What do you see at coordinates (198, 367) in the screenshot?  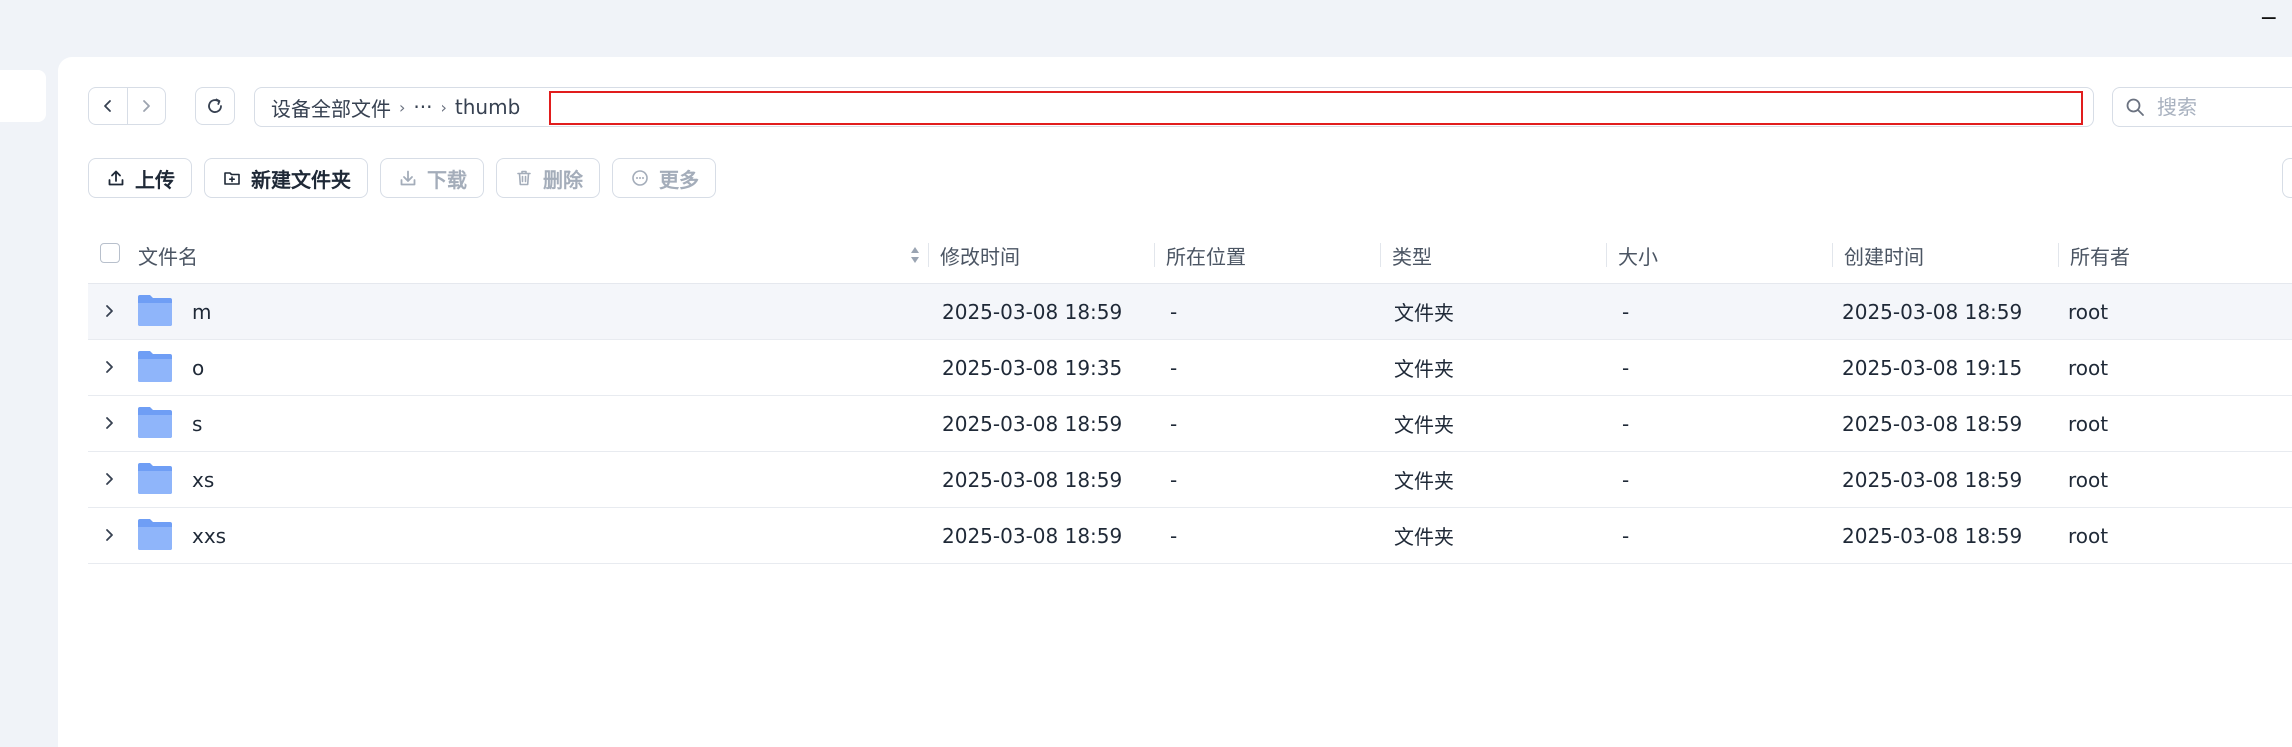 I see `file-name: o` at bounding box center [198, 367].